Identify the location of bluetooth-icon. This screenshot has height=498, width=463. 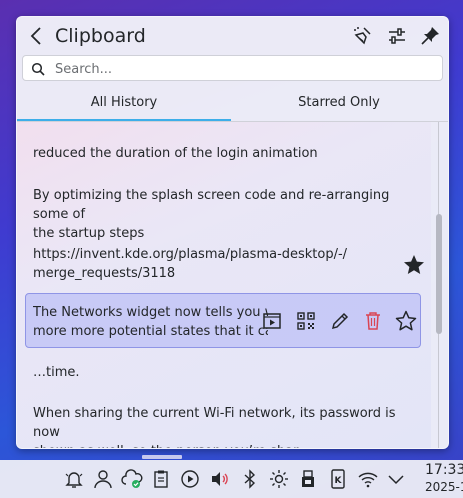
(250, 479).